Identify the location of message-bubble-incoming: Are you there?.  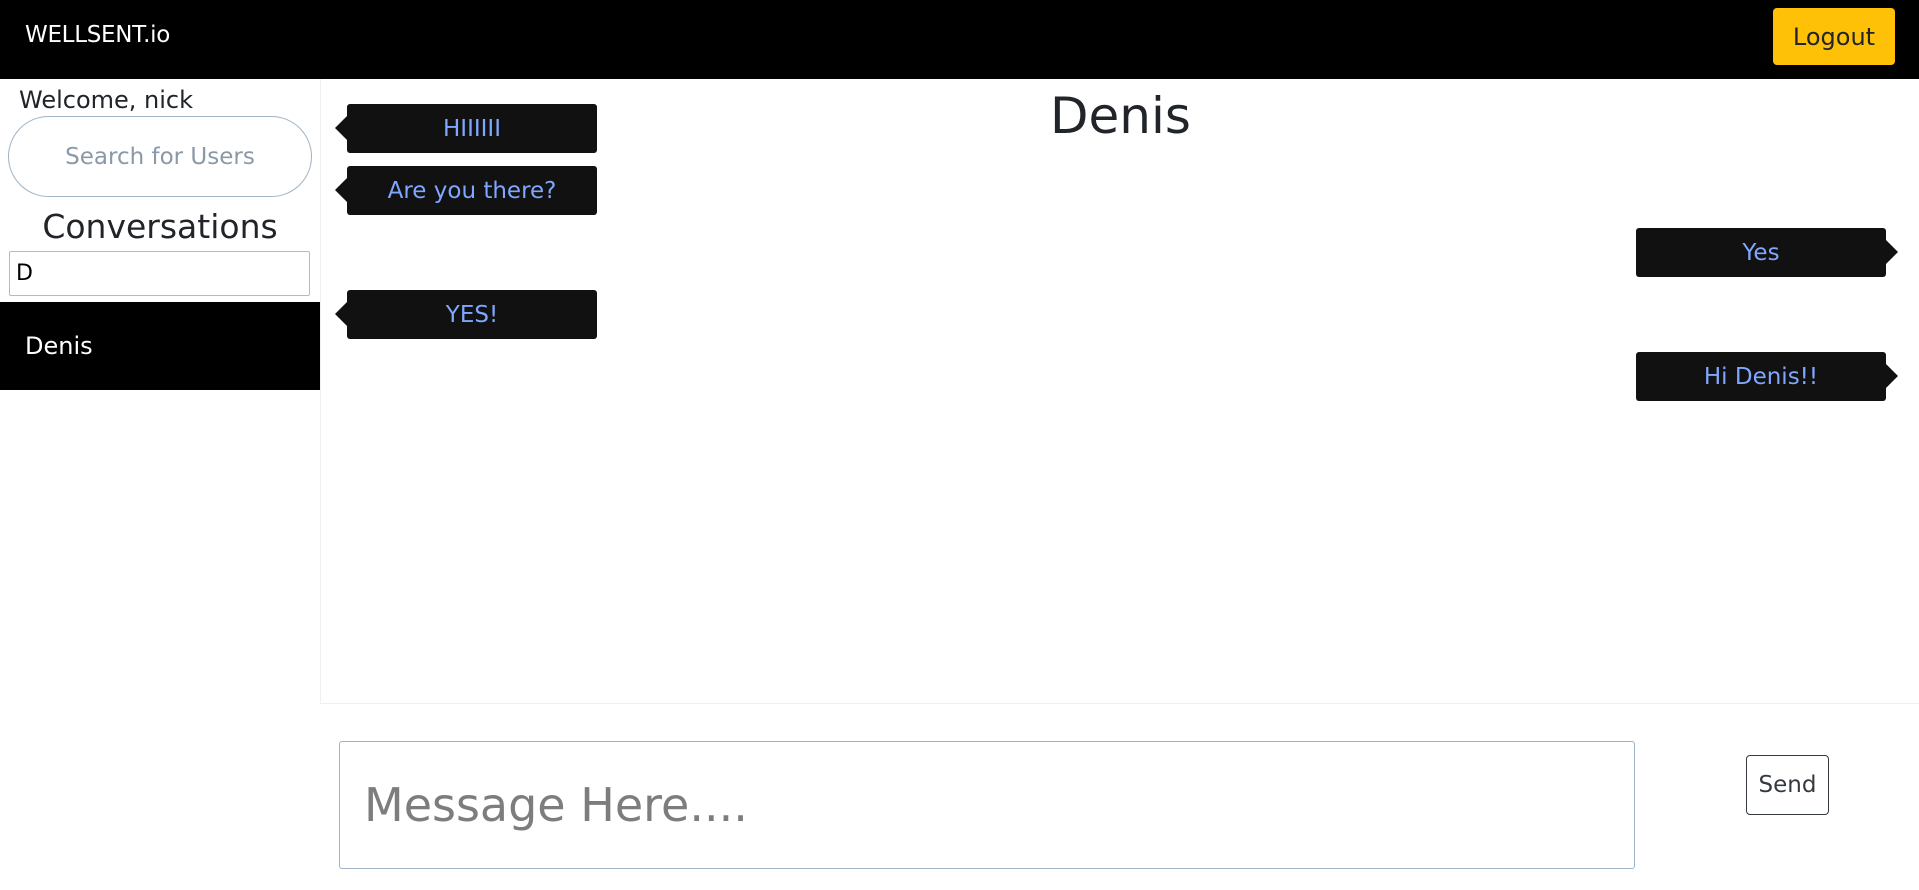
(466, 190).